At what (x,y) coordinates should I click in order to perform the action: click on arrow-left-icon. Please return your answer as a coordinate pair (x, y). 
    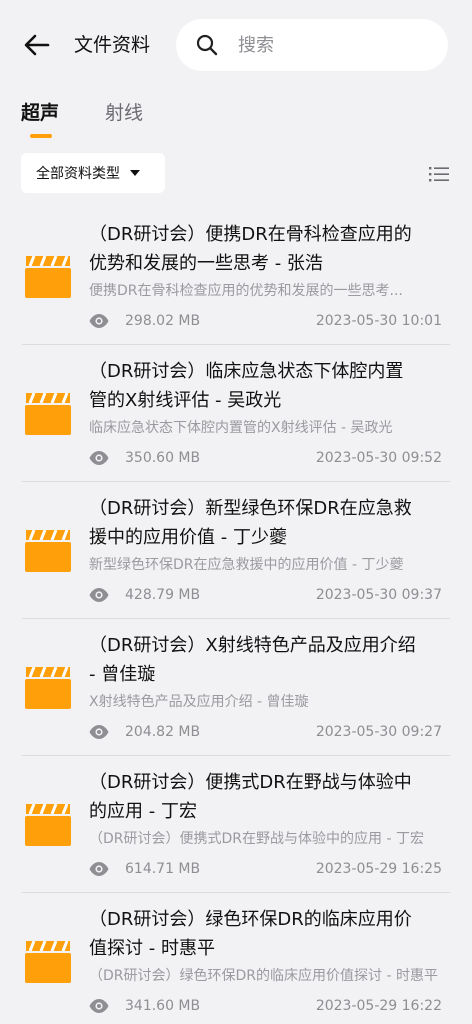
    Looking at the image, I should click on (37, 45).